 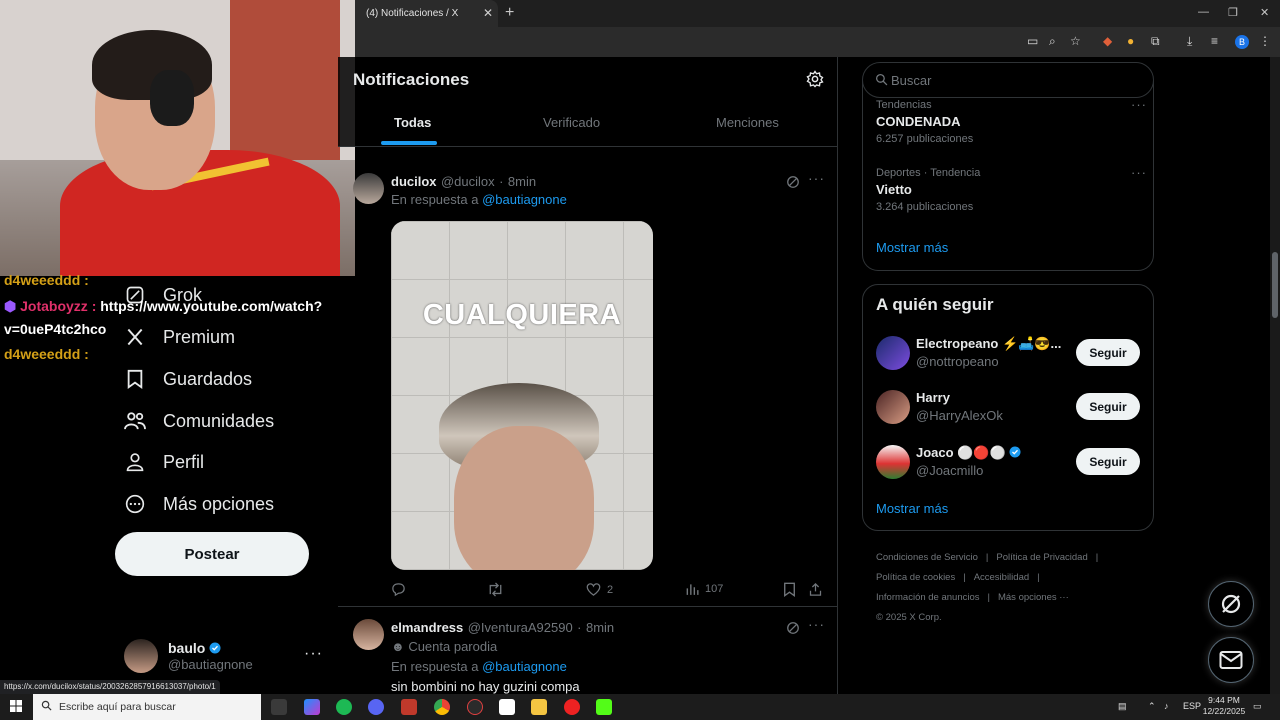 I want to click on discord-icon, so click(x=376, y=707).